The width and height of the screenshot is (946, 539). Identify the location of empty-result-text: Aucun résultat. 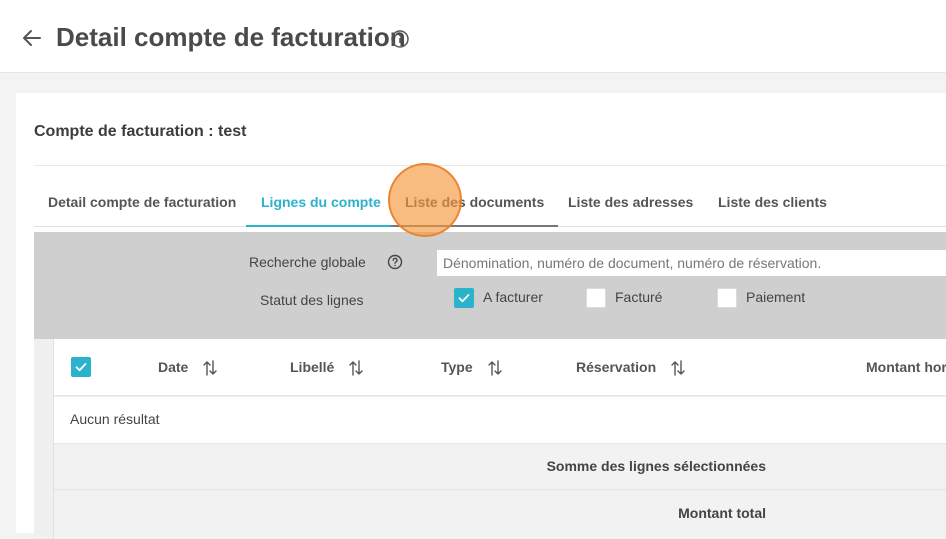
(115, 419).